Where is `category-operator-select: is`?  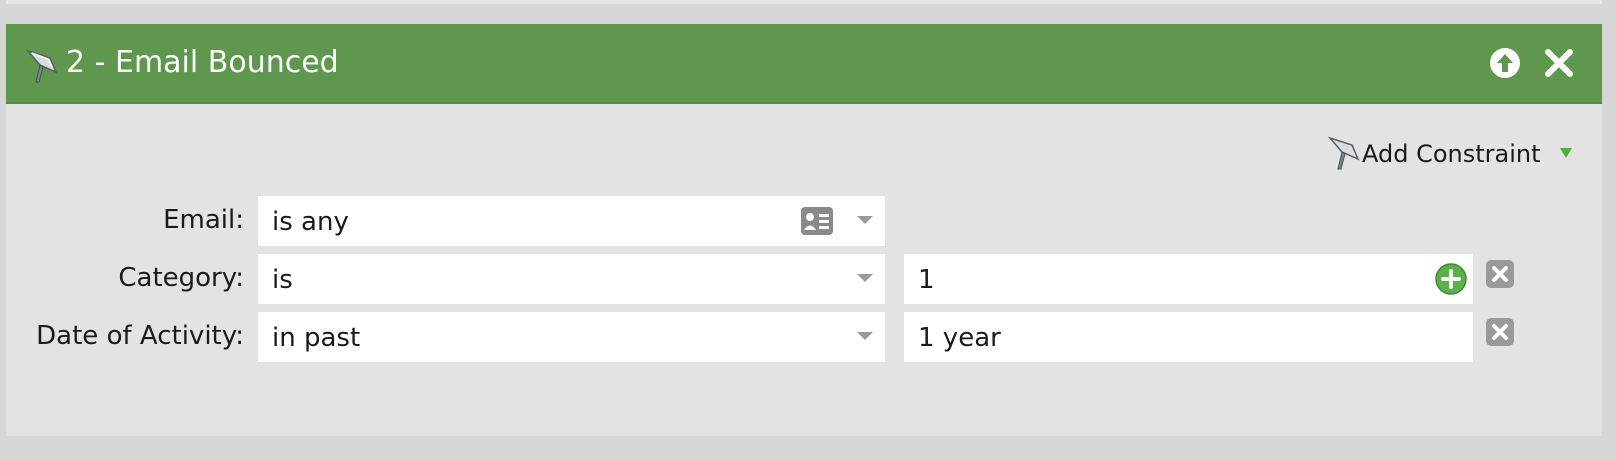 category-operator-select: is is located at coordinates (571, 279).